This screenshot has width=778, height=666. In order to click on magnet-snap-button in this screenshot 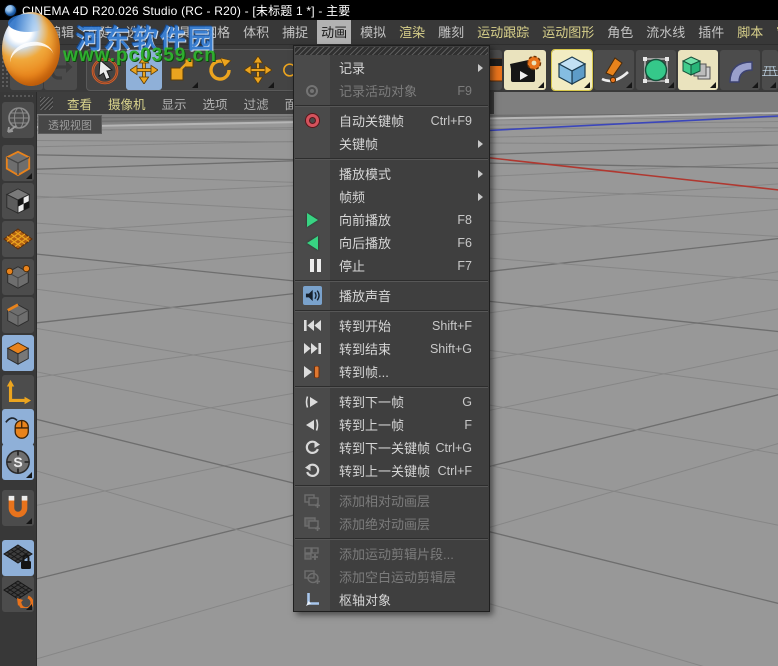, I will do `click(18, 508)`.